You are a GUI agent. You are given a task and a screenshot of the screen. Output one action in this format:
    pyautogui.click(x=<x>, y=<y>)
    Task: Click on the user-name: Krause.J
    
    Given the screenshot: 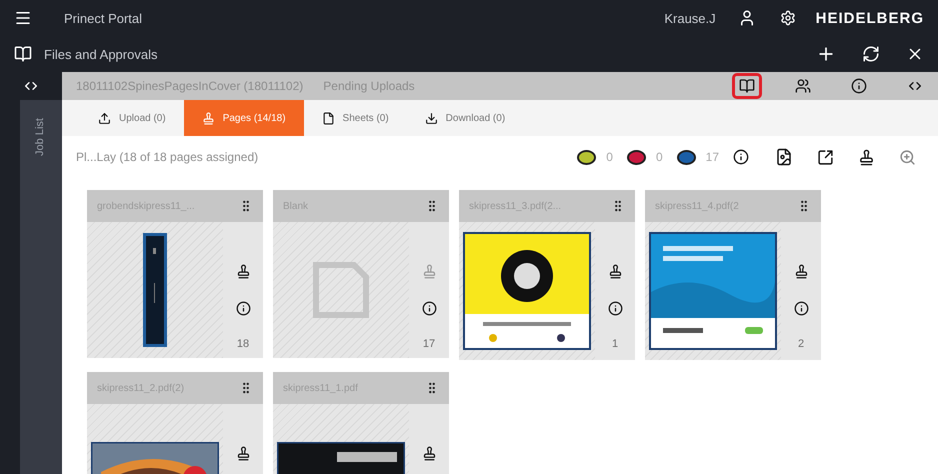 What is the action you would take?
    pyautogui.click(x=690, y=18)
    